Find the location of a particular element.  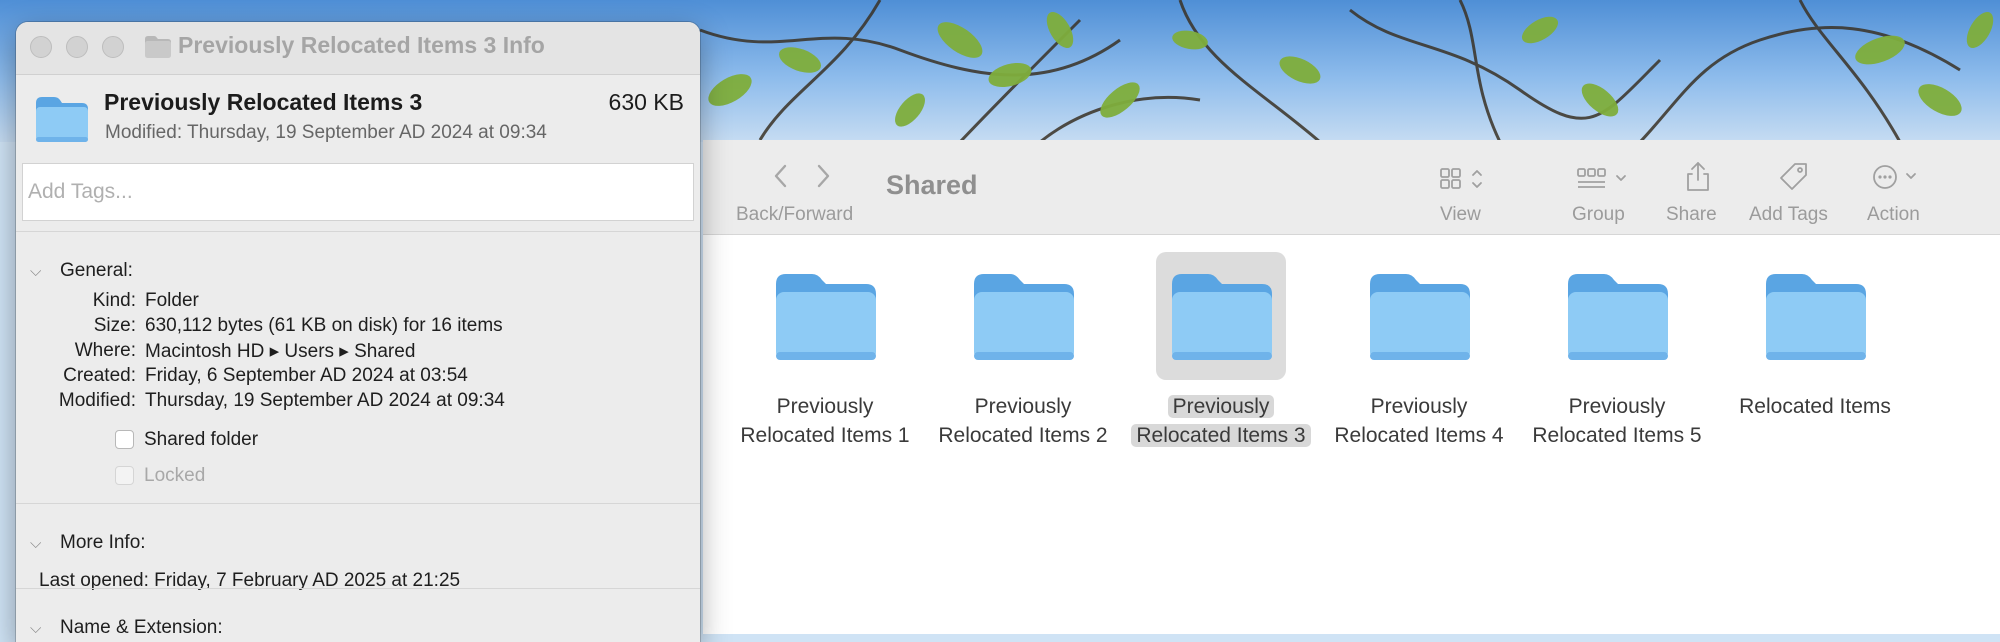

group-label: Group is located at coordinates (1598, 214).